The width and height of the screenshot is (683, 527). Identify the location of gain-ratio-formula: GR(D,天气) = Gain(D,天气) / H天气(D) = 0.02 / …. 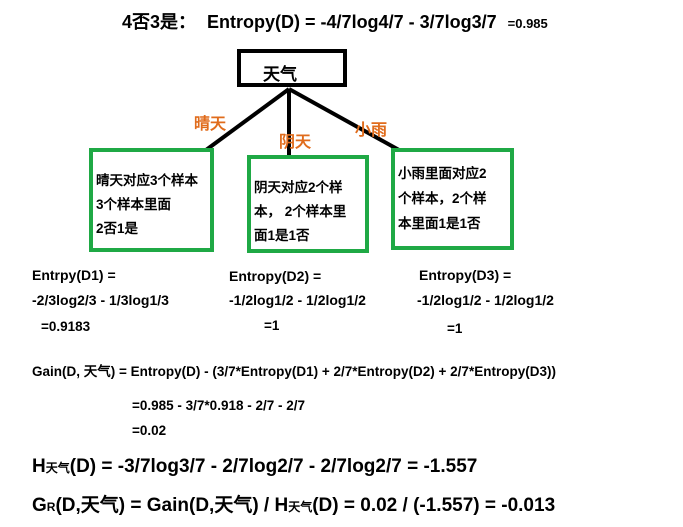
(293, 503).